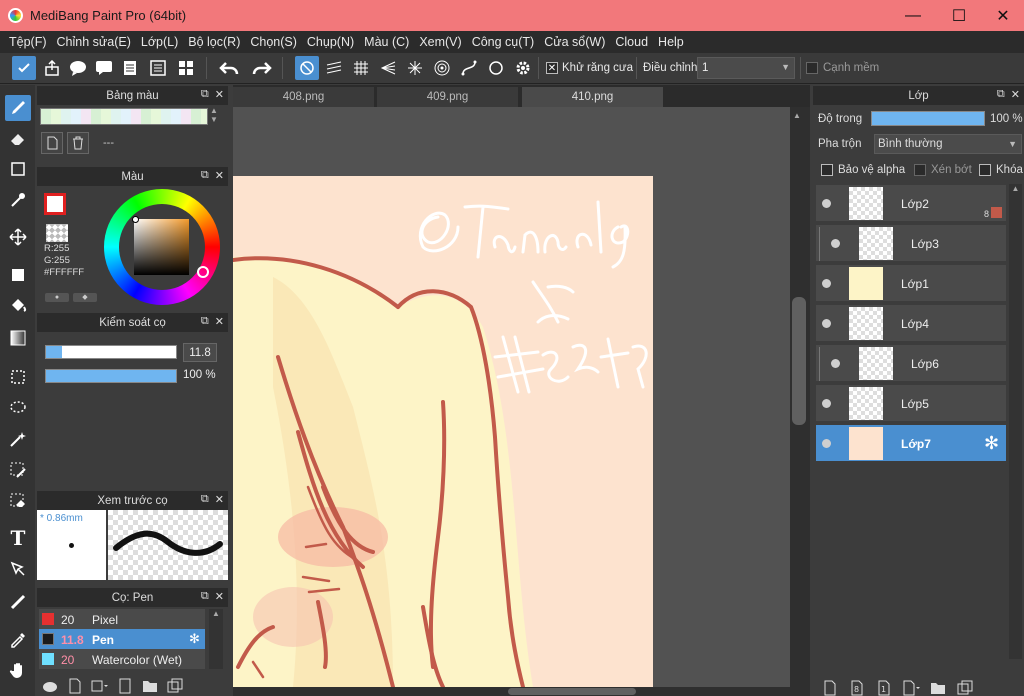  I want to click on add-brush-cloud-icon, so click(50, 686).